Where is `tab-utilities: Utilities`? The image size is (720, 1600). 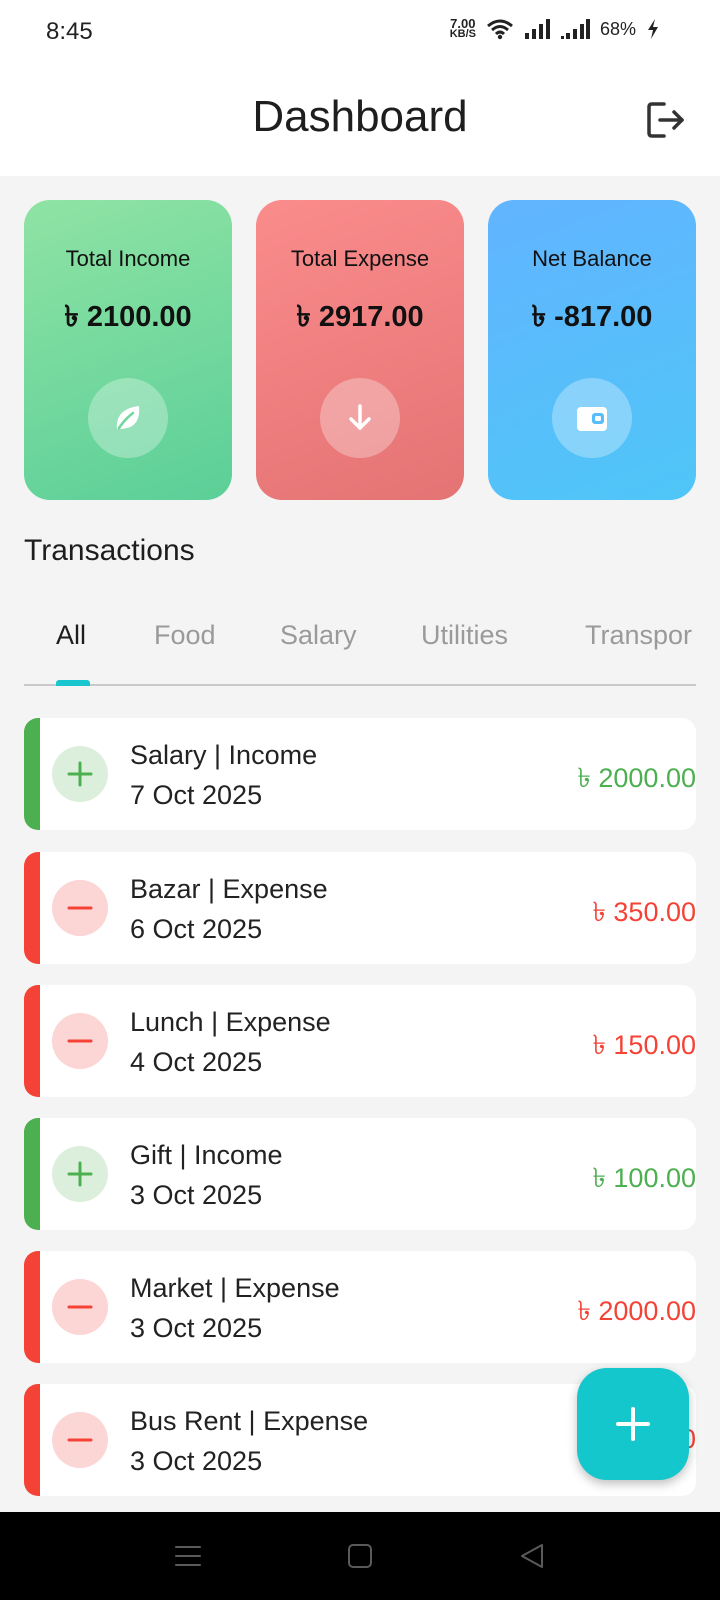
tab-utilities: Utilities is located at coordinates (464, 635).